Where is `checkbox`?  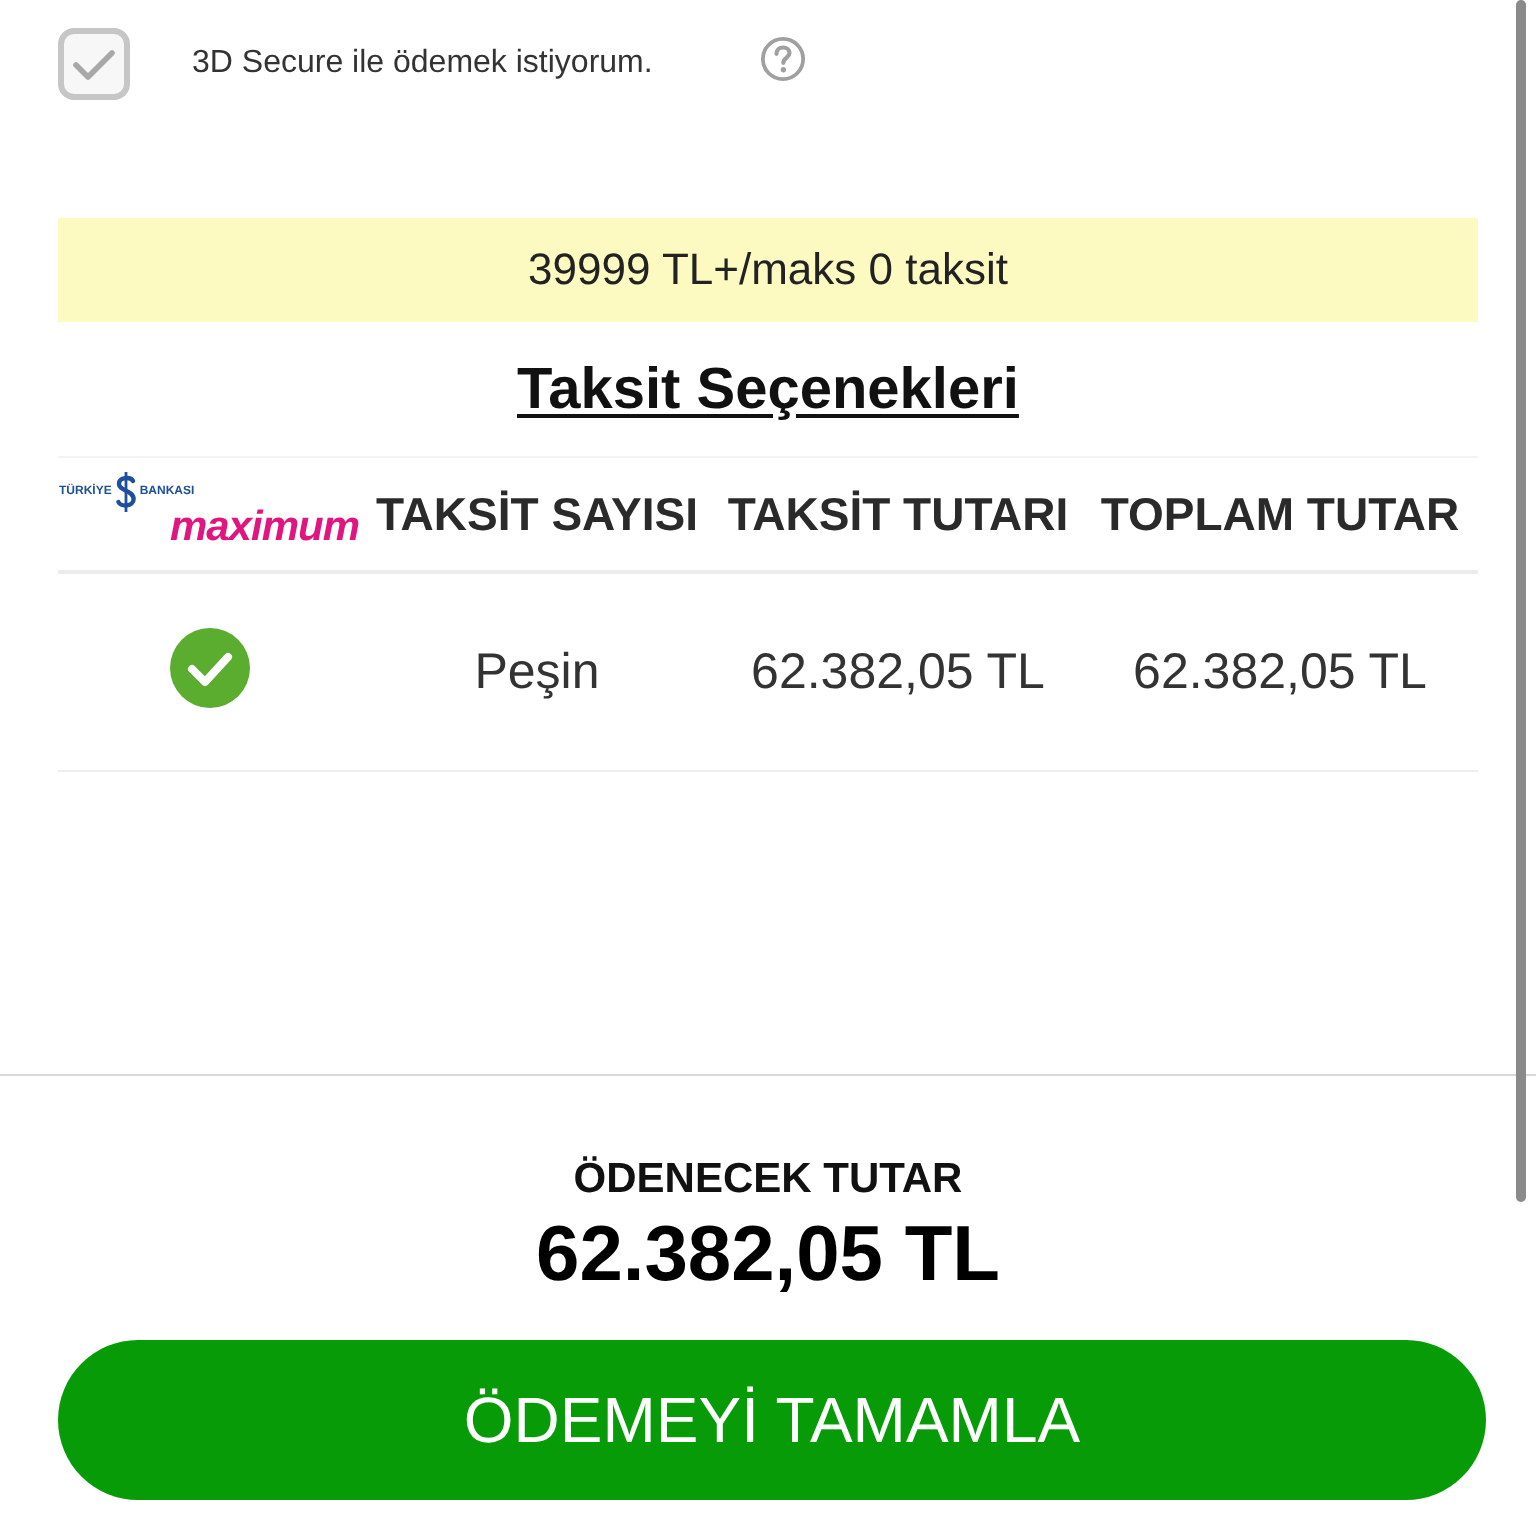
checkbox is located at coordinates (94, 64).